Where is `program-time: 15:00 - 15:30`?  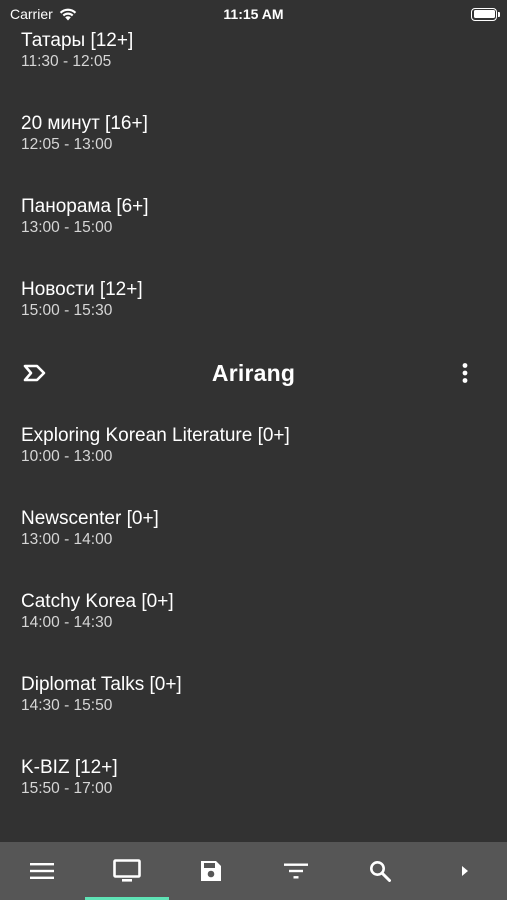 program-time: 15:00 - 15:30 is located at coordinates (67, 310).